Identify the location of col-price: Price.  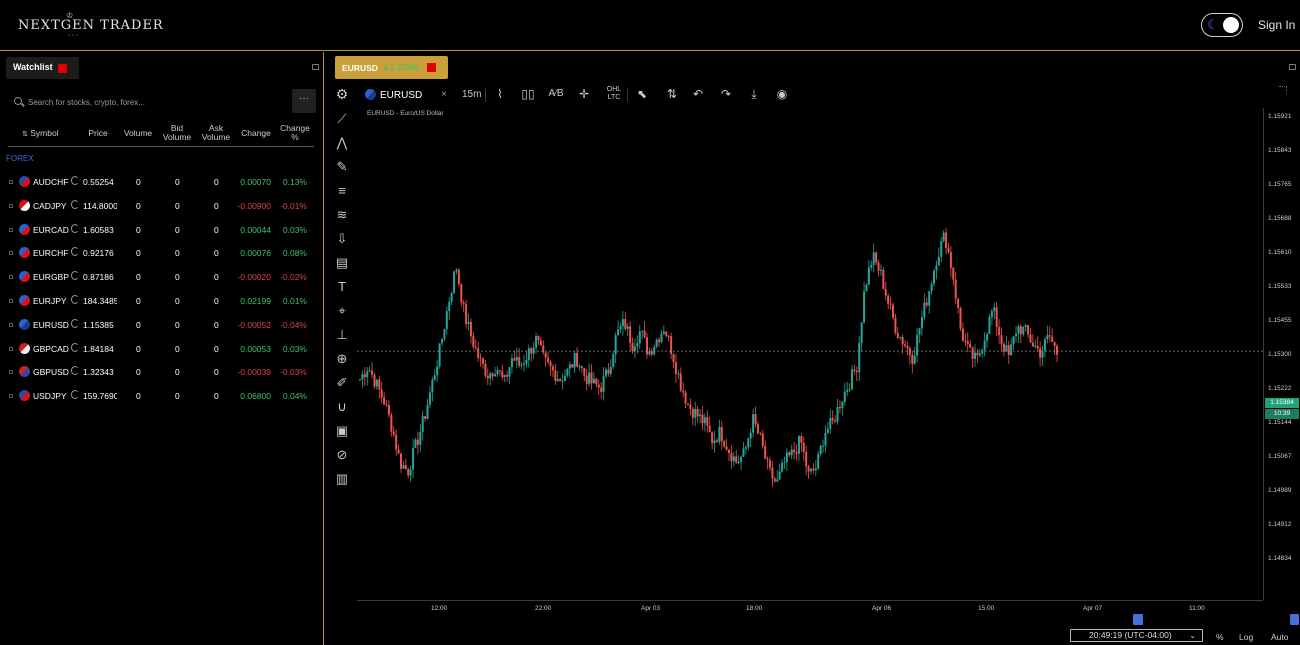
(98, 133).